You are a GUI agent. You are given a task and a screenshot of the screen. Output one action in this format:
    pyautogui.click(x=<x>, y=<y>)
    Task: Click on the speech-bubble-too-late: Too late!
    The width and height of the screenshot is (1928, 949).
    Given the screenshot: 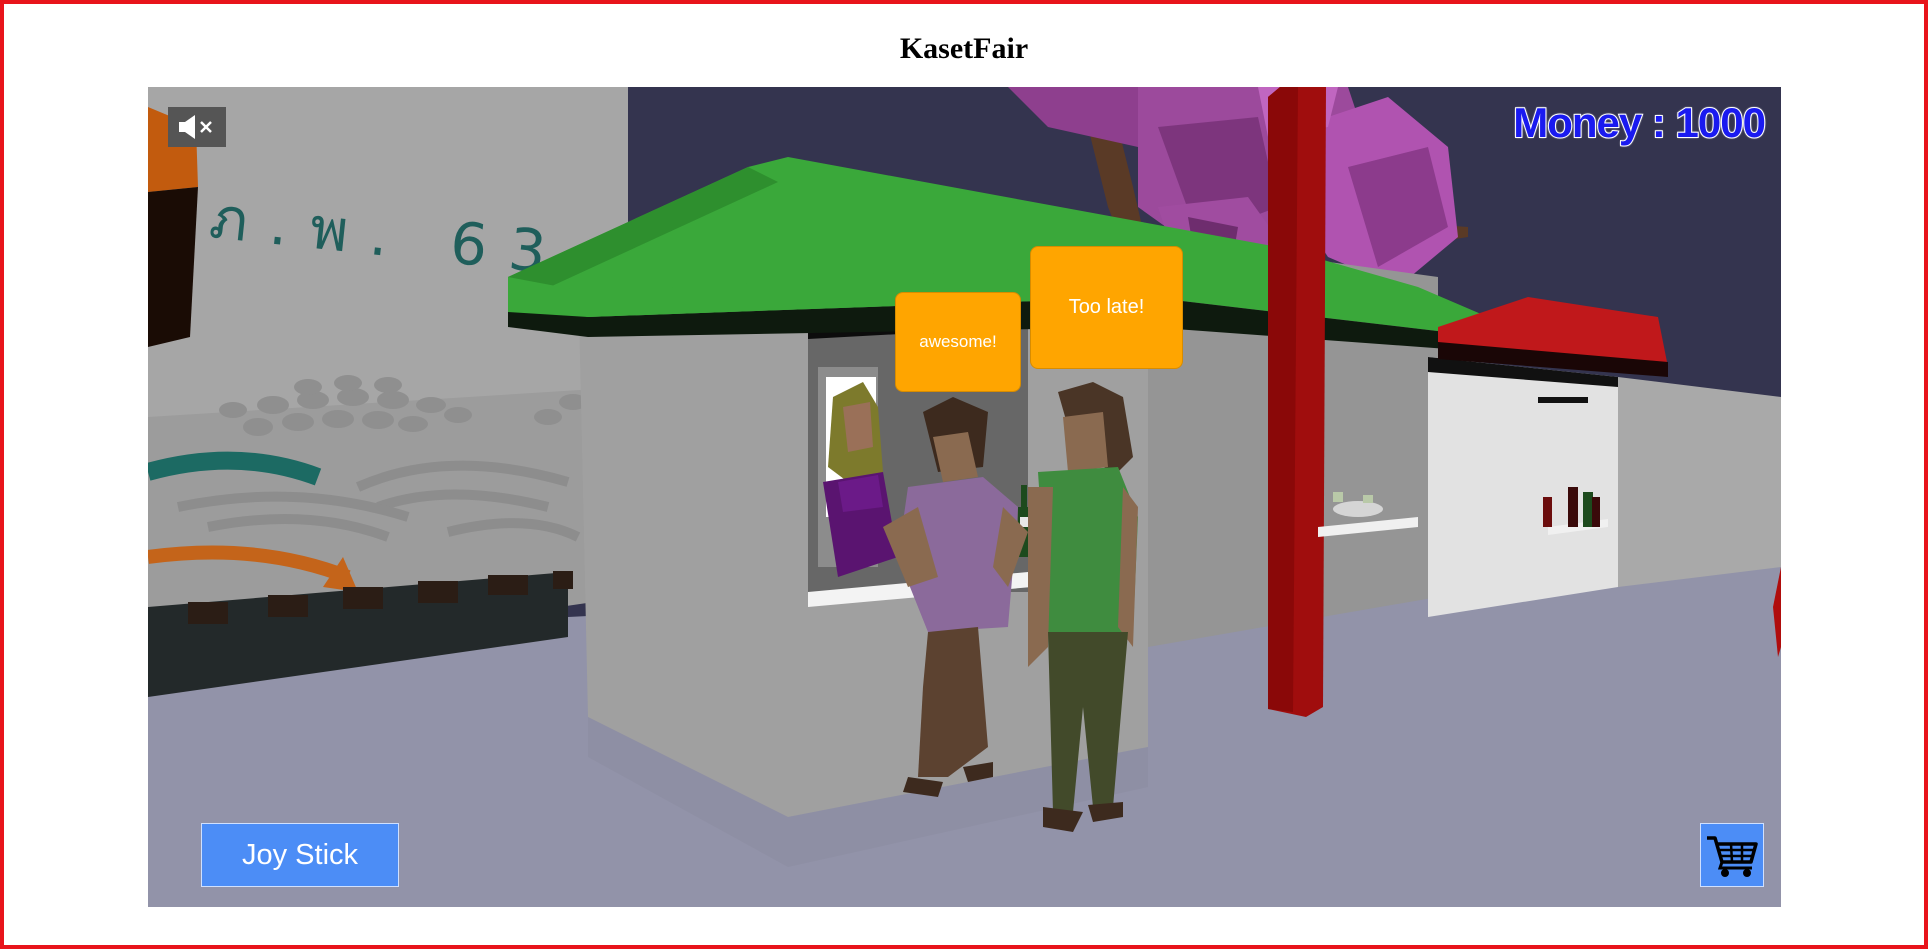 What is the action you would take?
    pyautogui.click(x=1106, y=307)
    